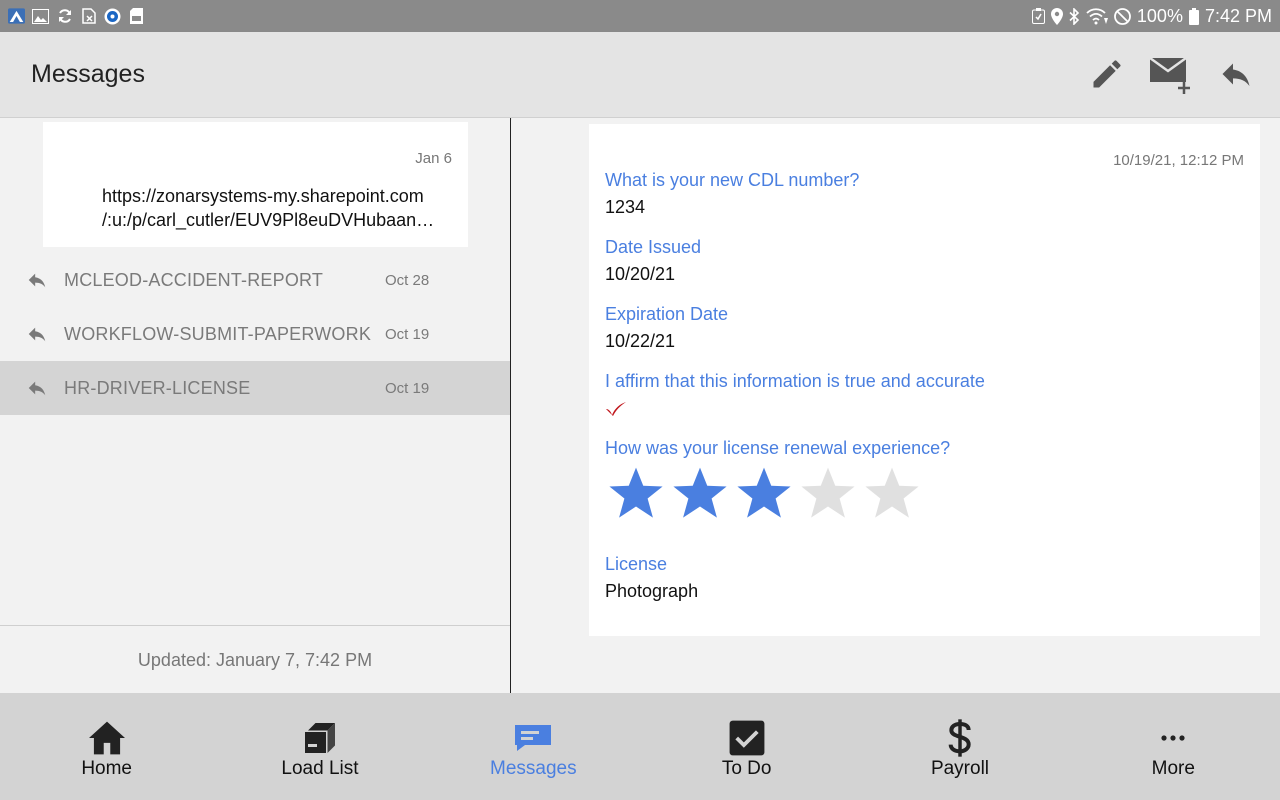 The image size is (1280, 800). Describe the element at coordinates (625, 207) in the screenshot. I see `field-answer: 1234` at that location.